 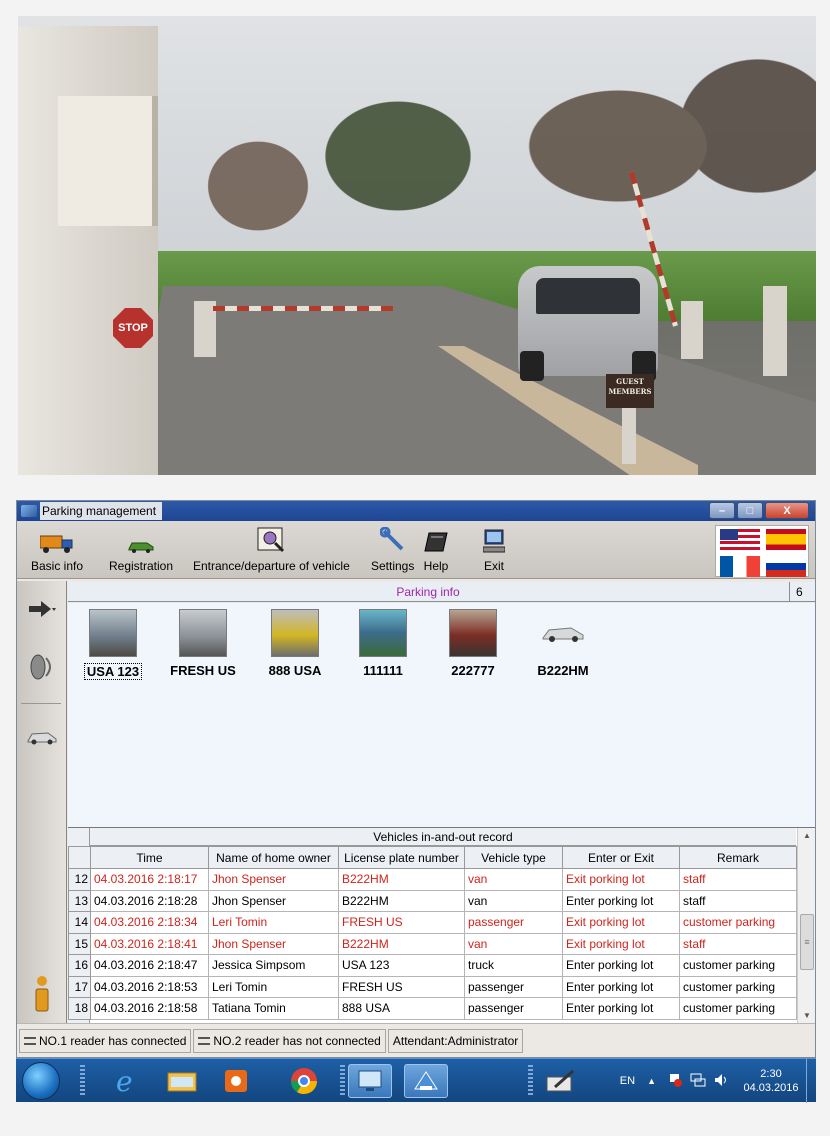 What do you see at coordinates (79, 900) in the screenshot?
I see `row-number: 13` at bounding box center [79, 900].